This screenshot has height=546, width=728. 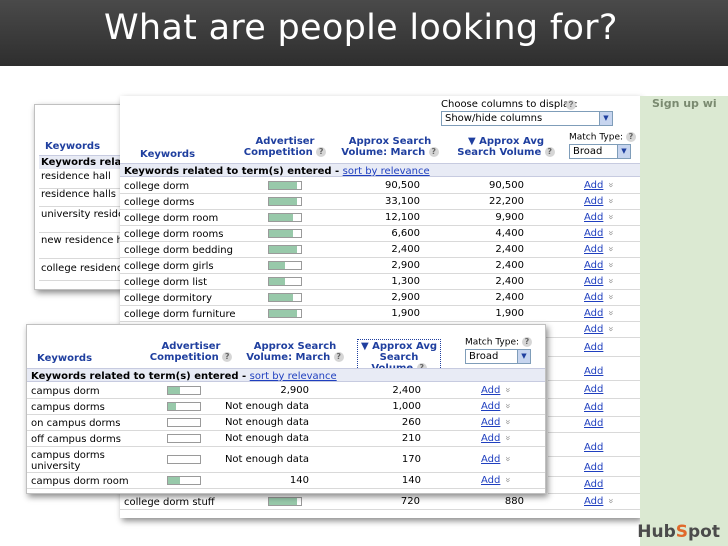 What do you see at coordinates (76, 439) in the screenshot?
I see `keyword-text: off campus dorms` at bounding box center [76, 439].